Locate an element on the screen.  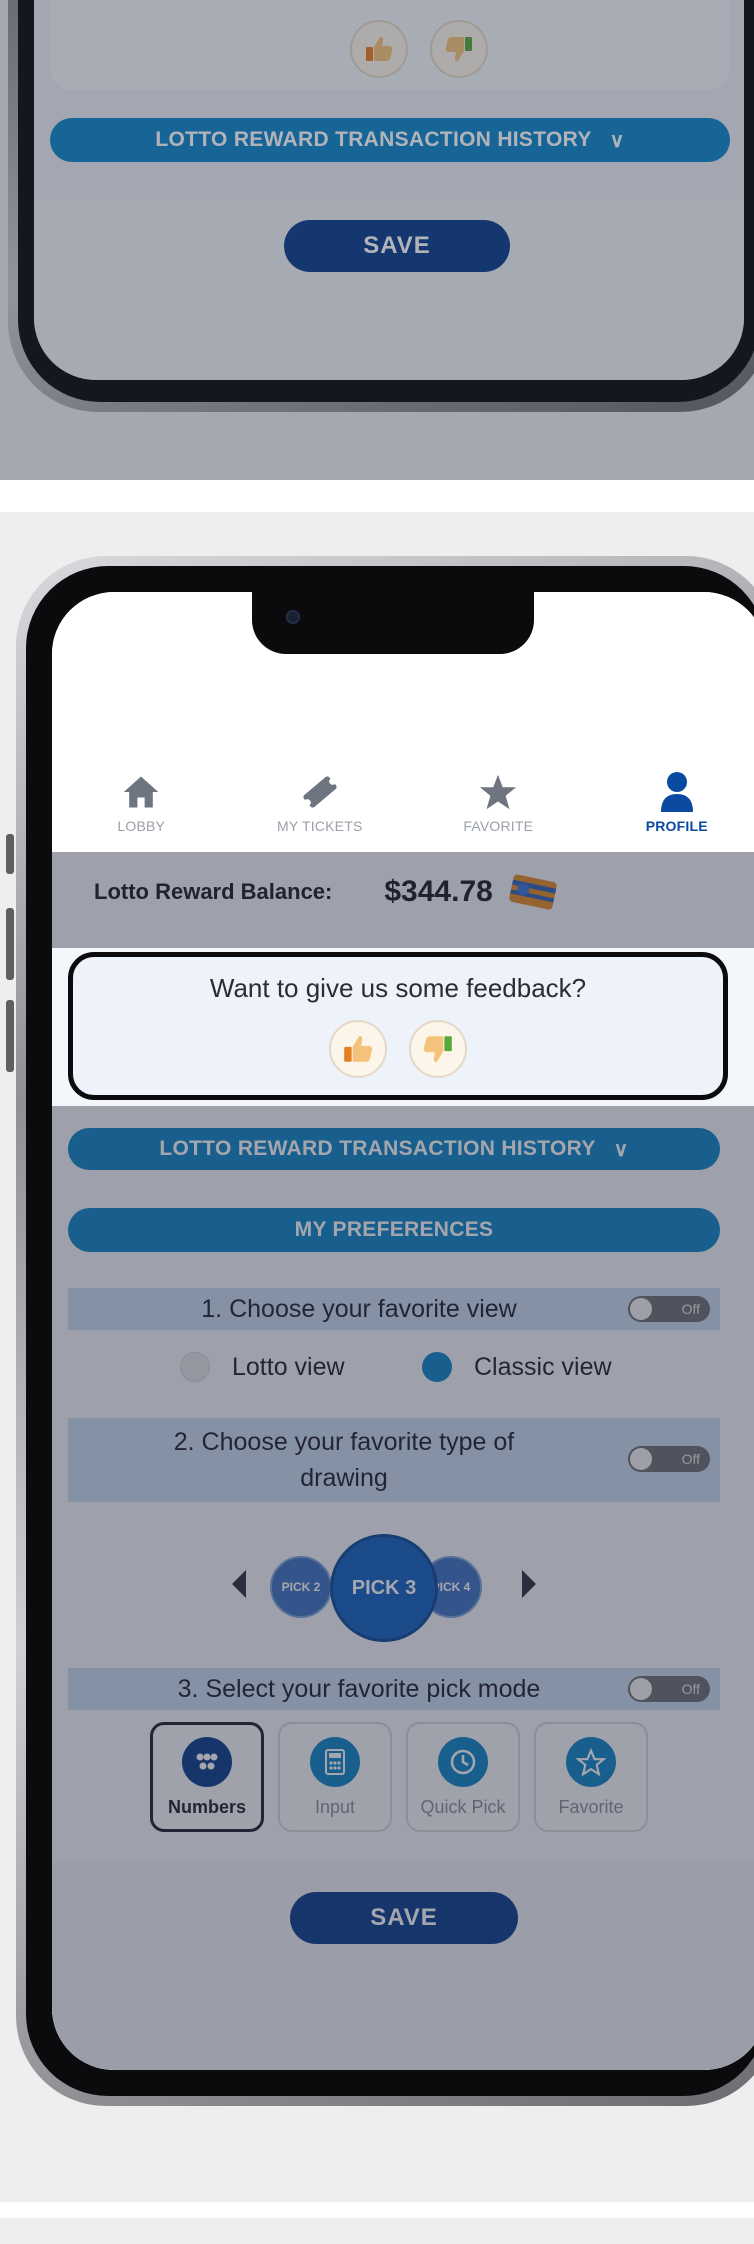
thumbs-top is located at coordinates (419, 49).